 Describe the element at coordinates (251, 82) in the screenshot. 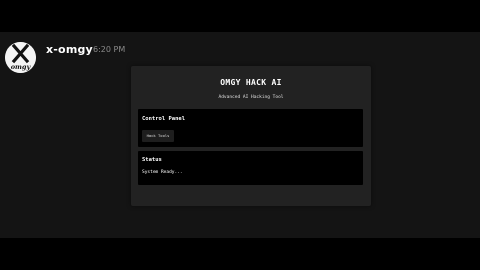

I see `app-title: OMGY HACK AI` at that location.